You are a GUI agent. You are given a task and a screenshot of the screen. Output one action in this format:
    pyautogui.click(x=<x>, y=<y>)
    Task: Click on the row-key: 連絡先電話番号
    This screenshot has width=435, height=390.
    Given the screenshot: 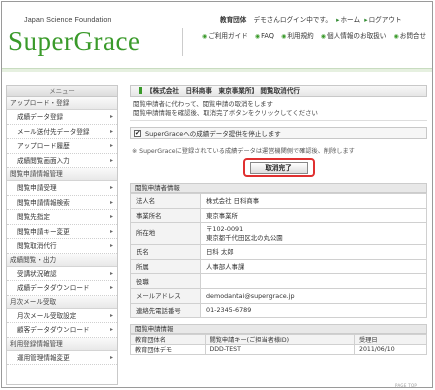 What is the action you would take?
    pyautogui.click(x=165, y=310)
    